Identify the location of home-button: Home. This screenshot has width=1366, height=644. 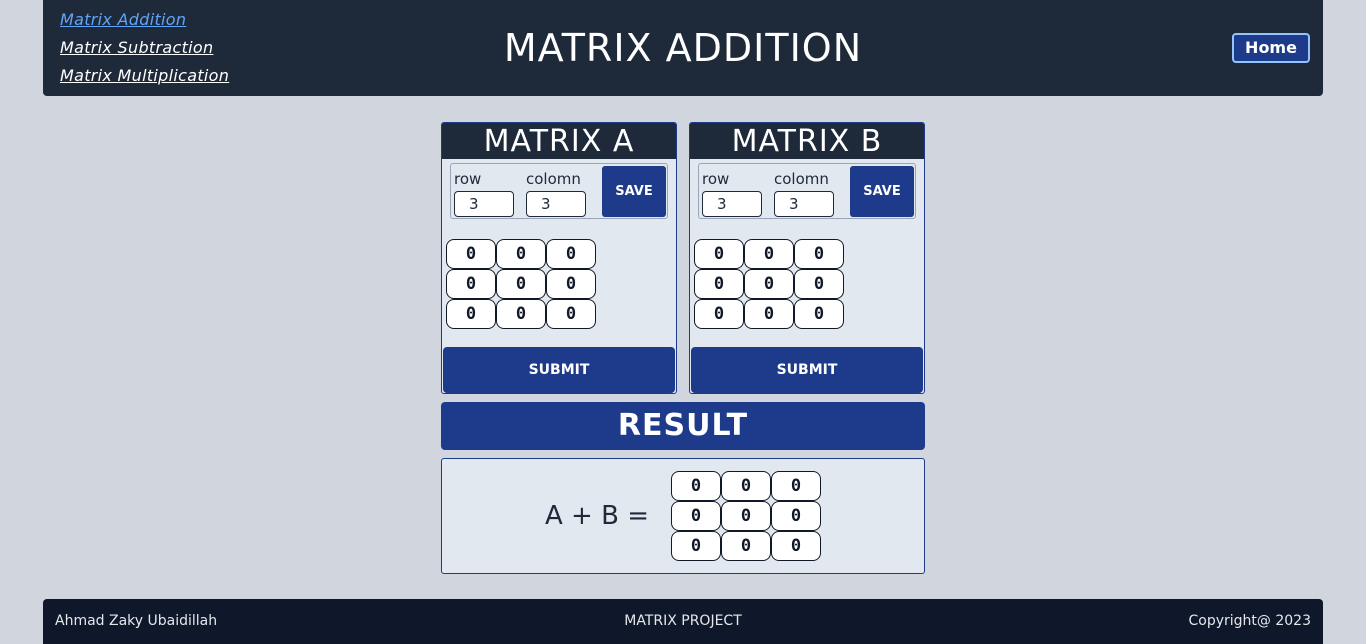
(1271, 48).